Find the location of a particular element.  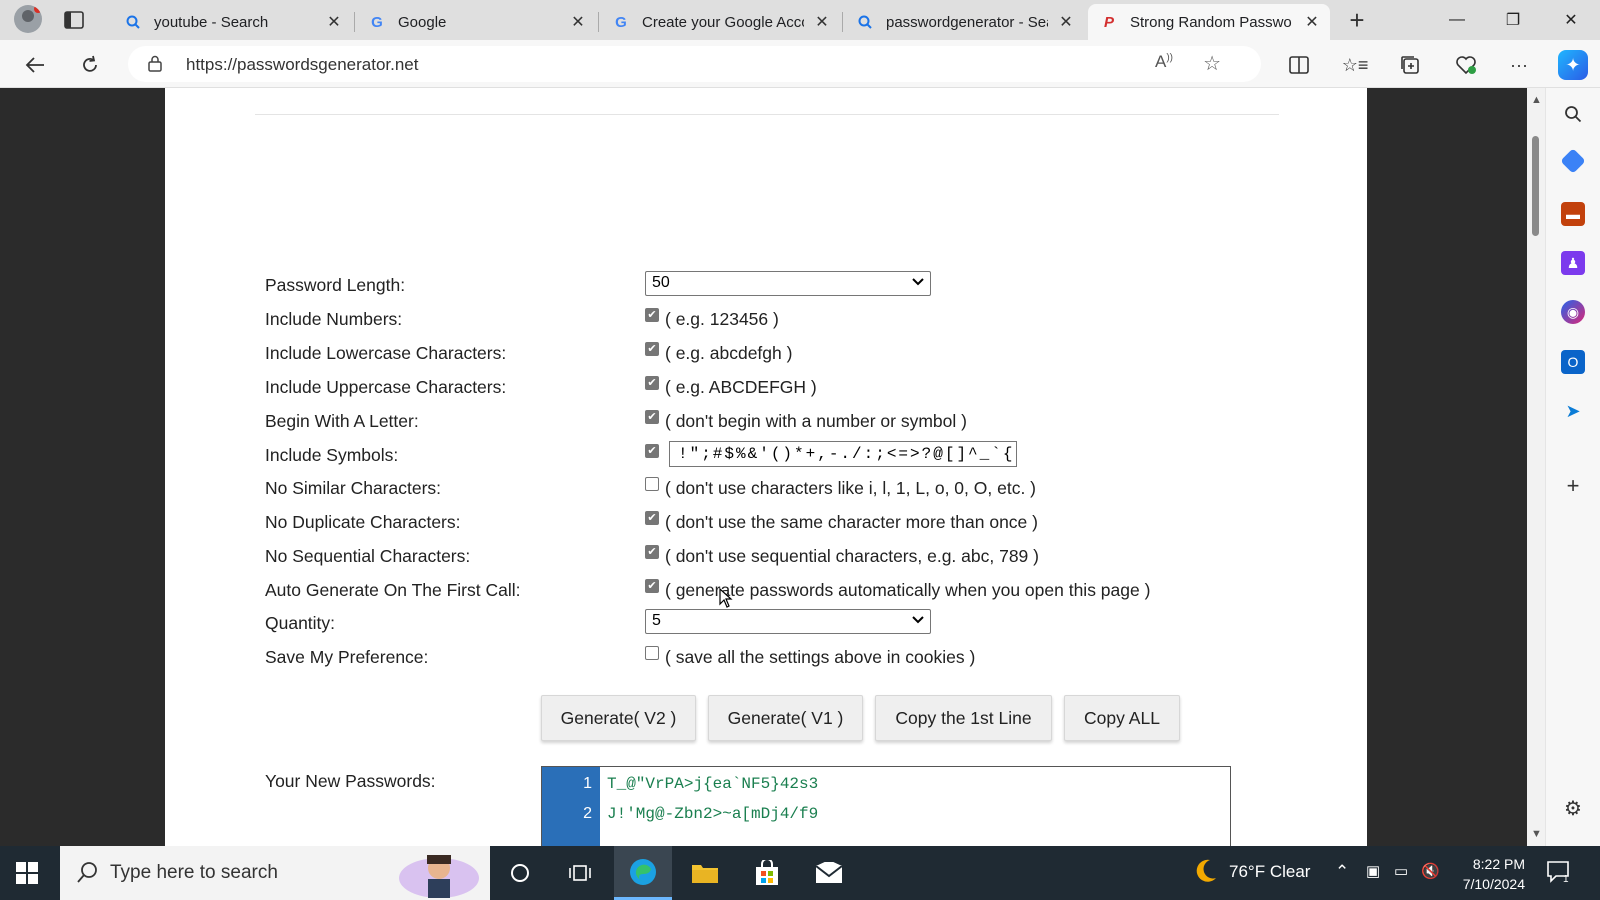

system-clock: 8:22 PM 7/10/2024 is located at coordinates (1485, 874).